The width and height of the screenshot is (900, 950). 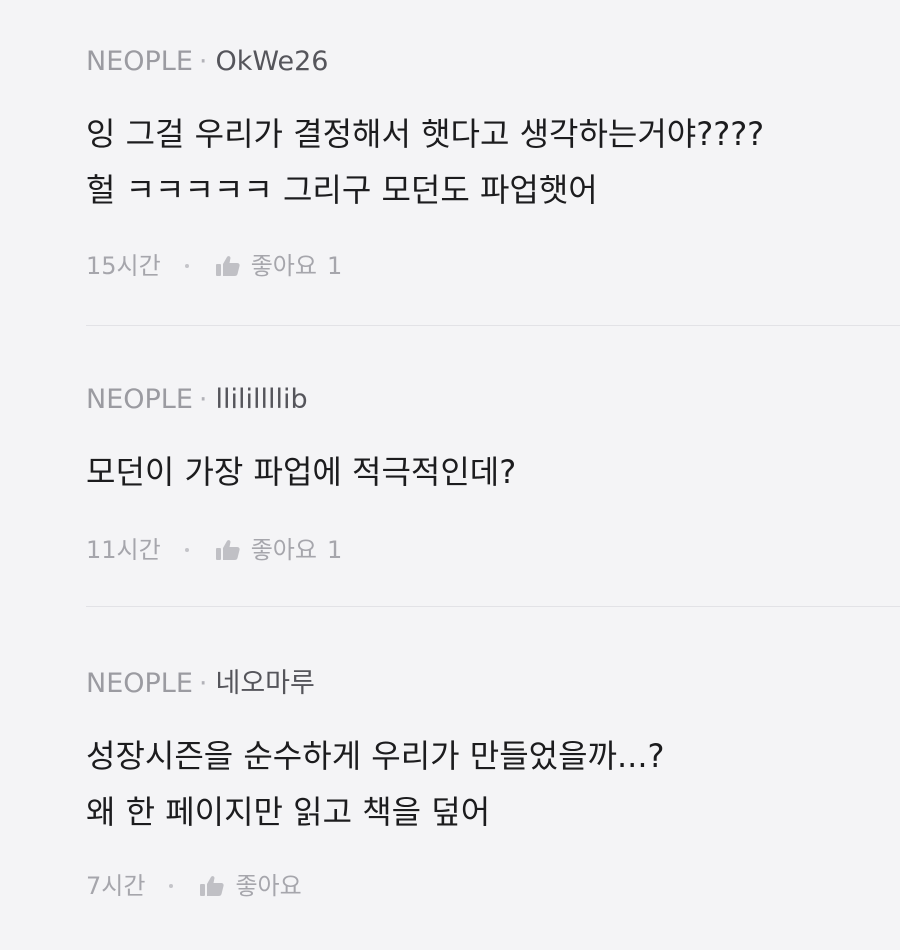 I want to click on comment-text: 모던이 가장 파업에 적극적인데?, so click(x=301, y=472).